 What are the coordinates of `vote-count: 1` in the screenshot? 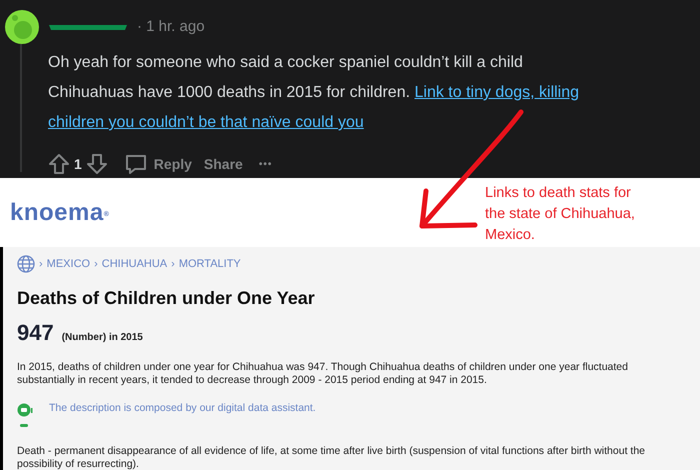 It's located at (78, 164).